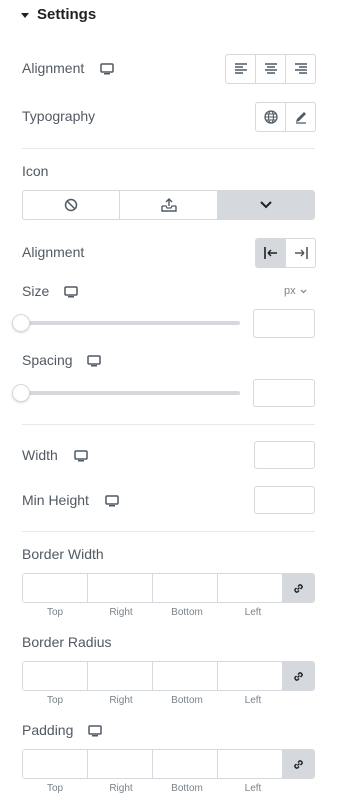 The image size is (338, 807). Describe the element at coordinates (284, 500) in the screenshot. I see `min-height-input` at that location.